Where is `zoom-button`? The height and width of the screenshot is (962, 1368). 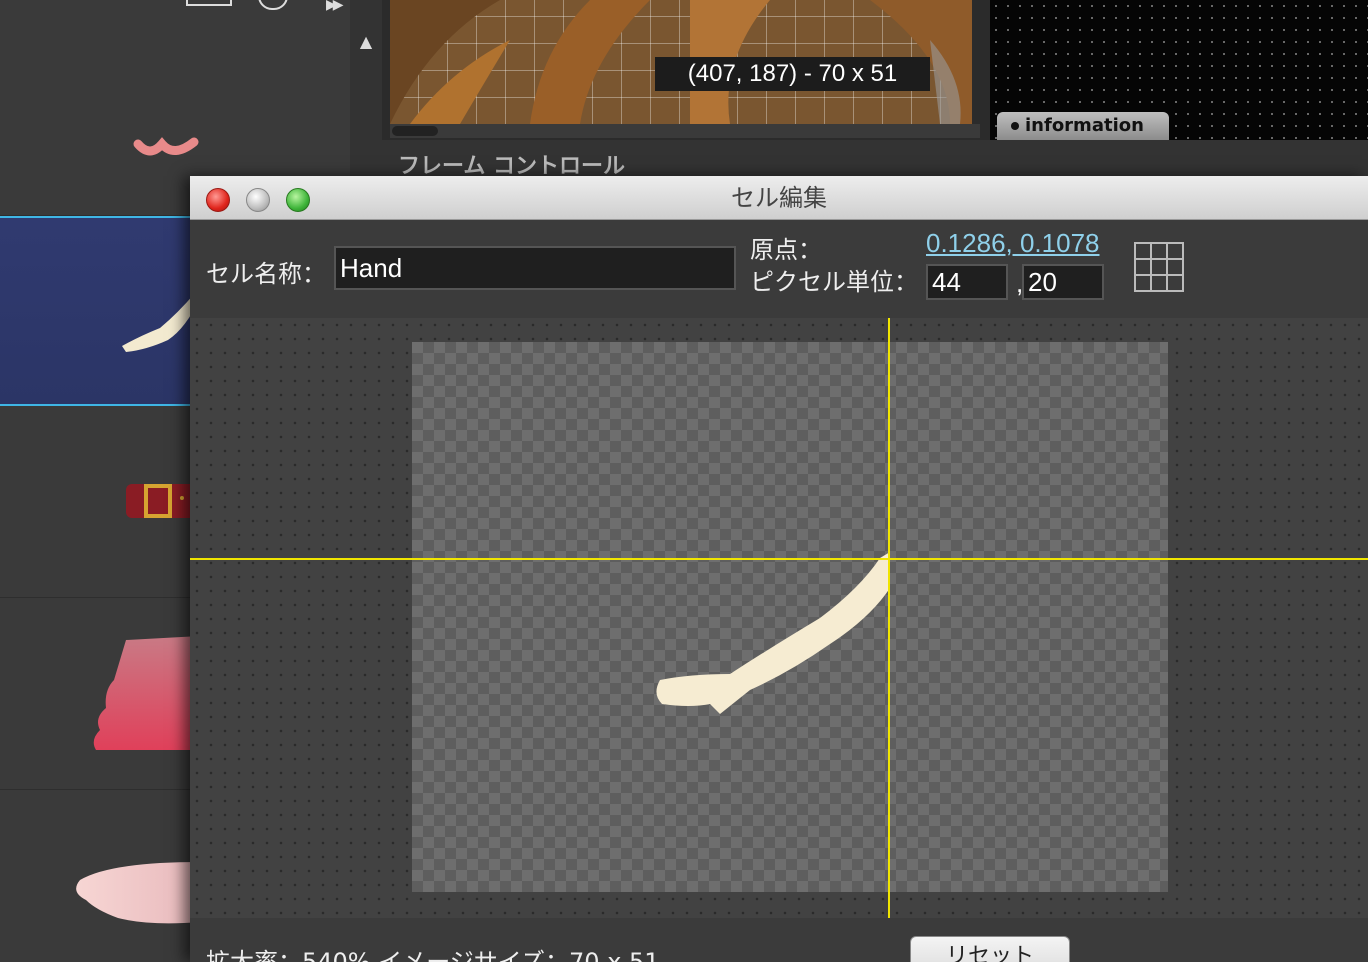 zoom-button is located at coordinates (298, 200).